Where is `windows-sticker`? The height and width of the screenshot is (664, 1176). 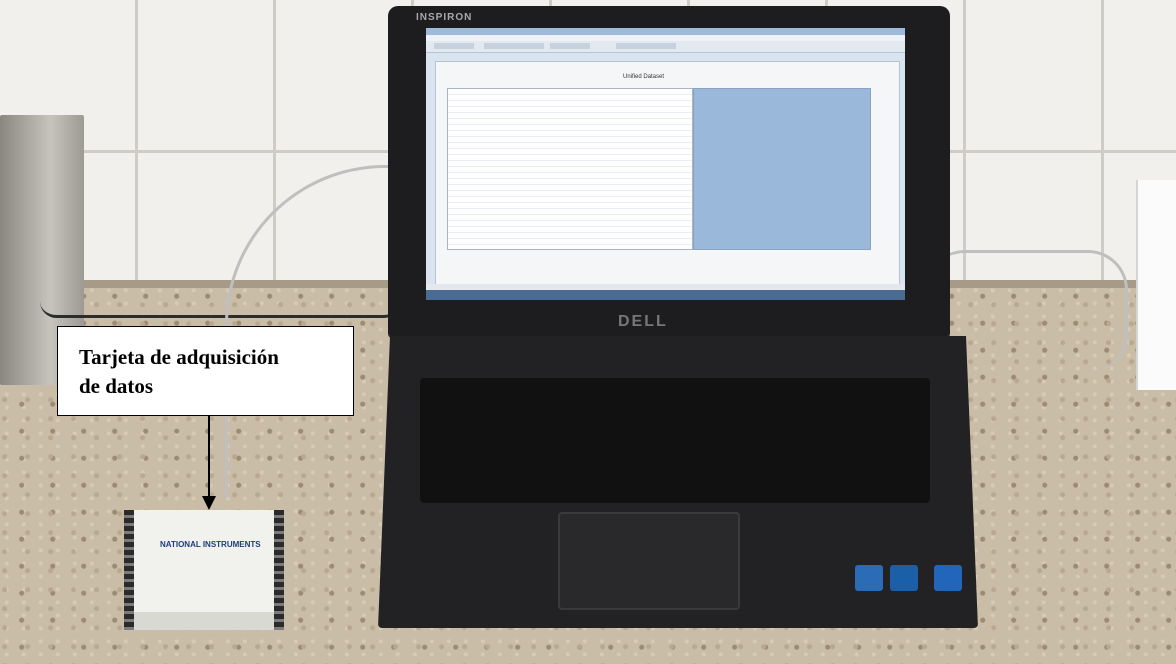 windows-sticker is located at coordinates (948, 578).